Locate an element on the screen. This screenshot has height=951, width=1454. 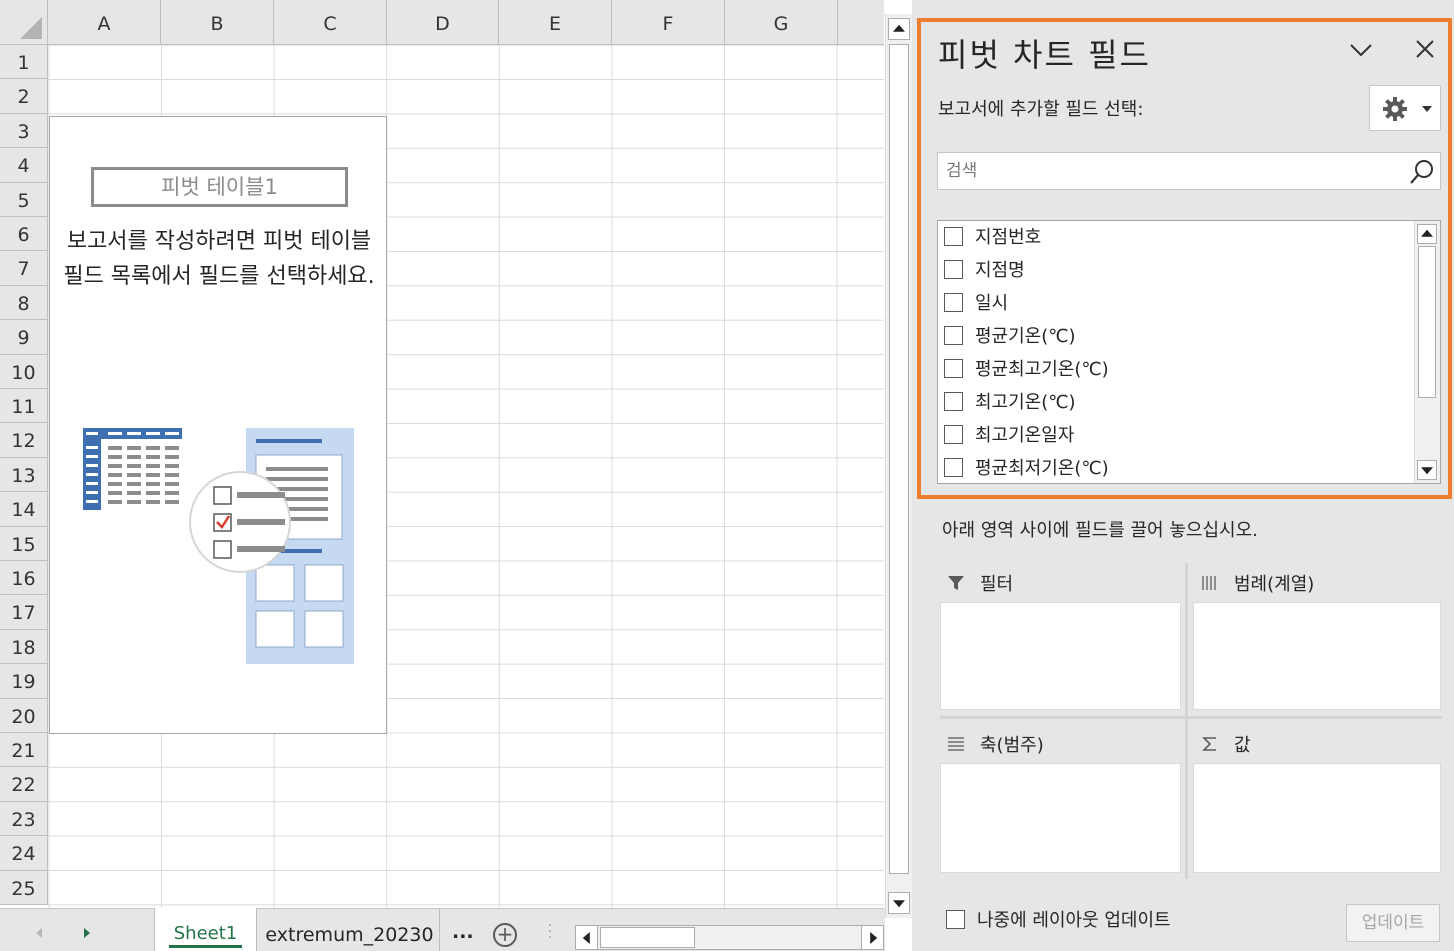
field-list-scroll-up is located at coordinates (1427, 234).